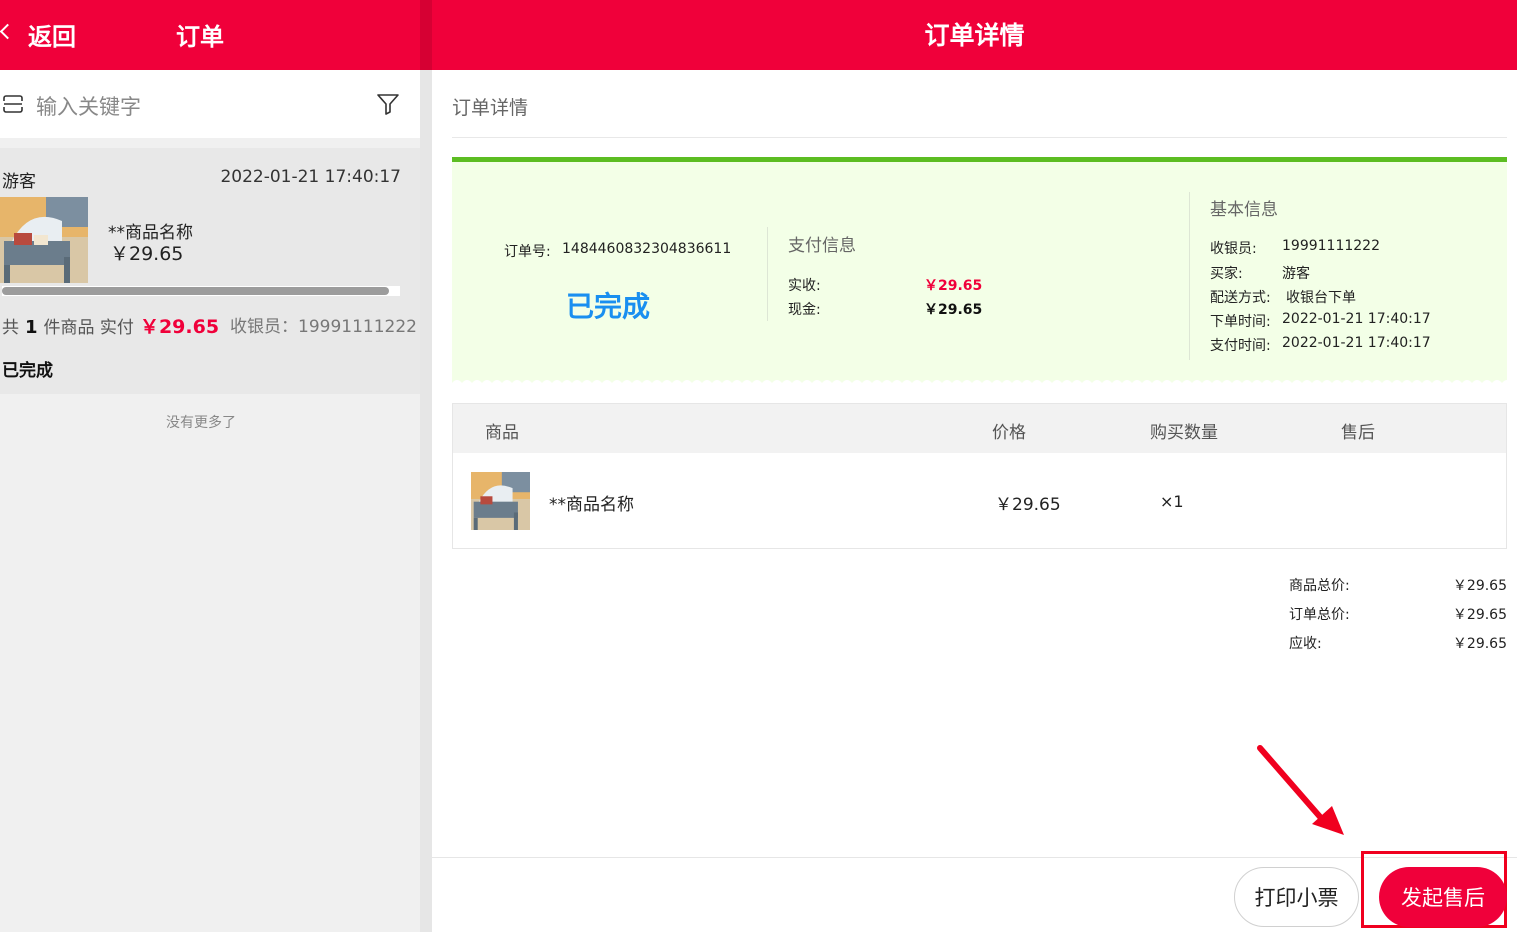 The image size is (1517, 932). Describe the element at coordinates (1244, 210) in the screenshot. I see `basic-info-title: 基本信息` at that location.